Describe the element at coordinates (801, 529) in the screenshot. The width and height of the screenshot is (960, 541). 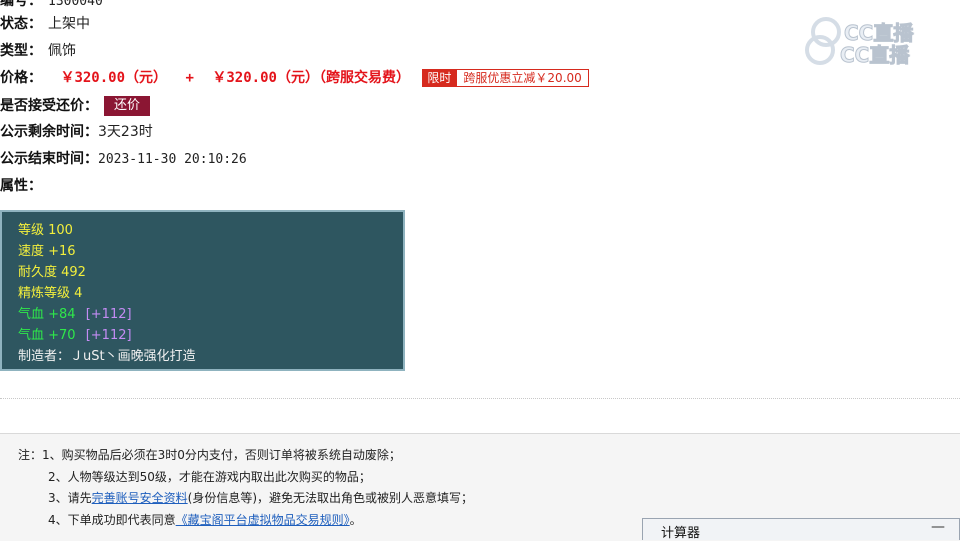
I see `calculator-window: 计算器 —` at that location.